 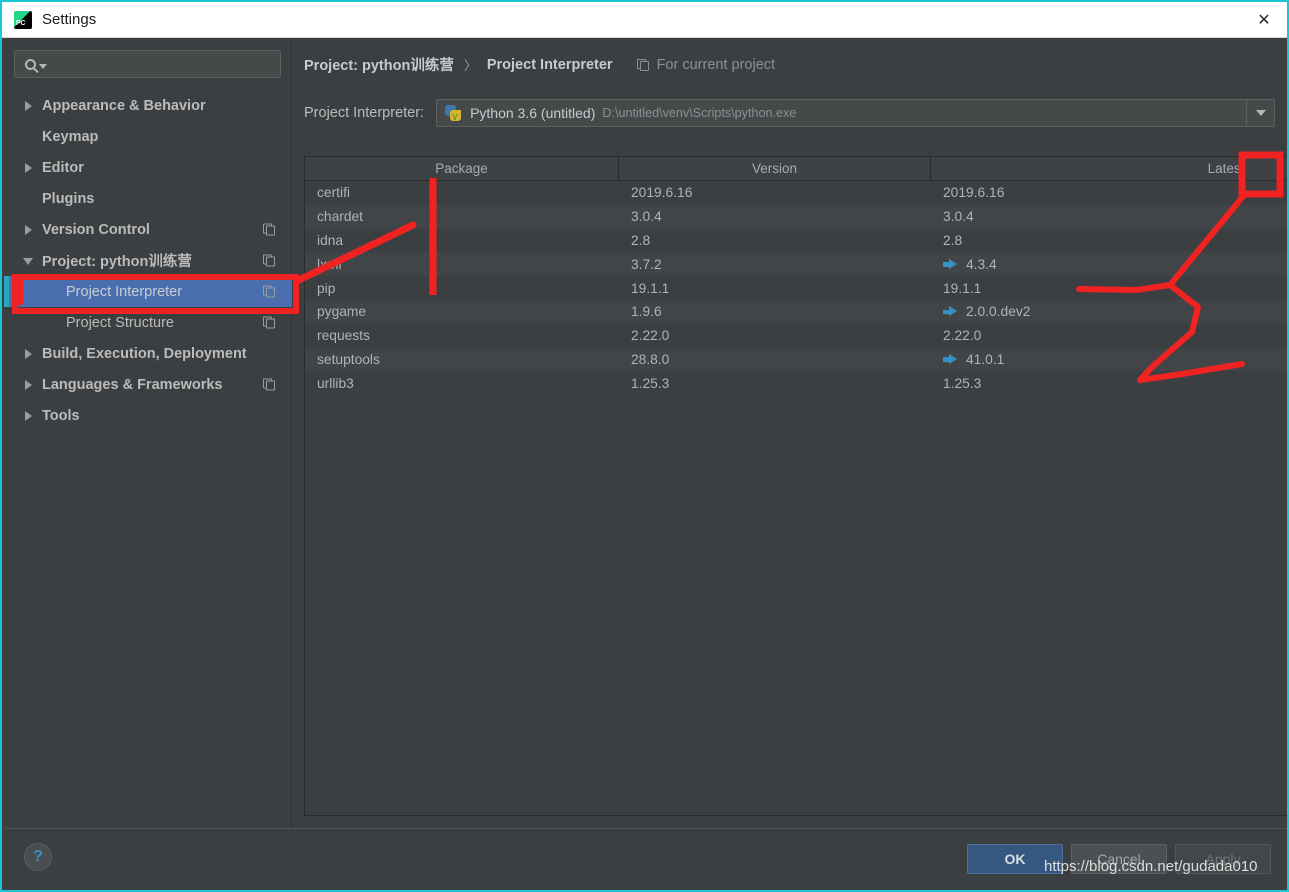 I want to click on interpreter-name: Python 3.6 (untitled), so click(x=533, y=113).